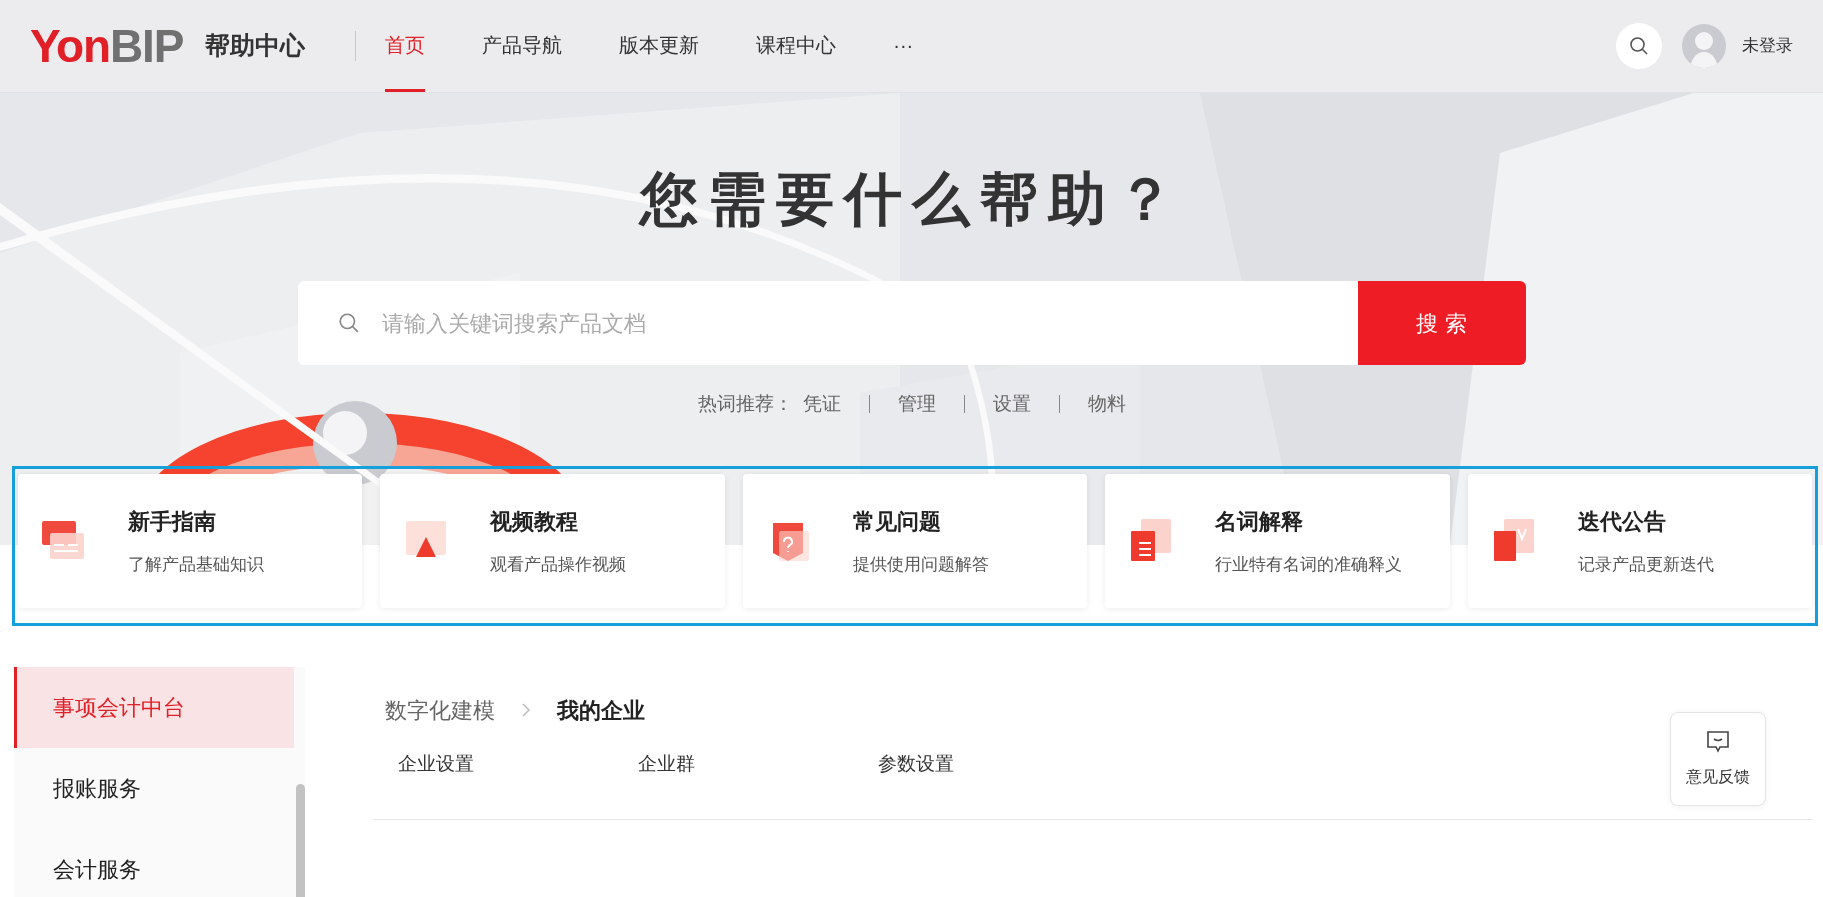 This screenshot has width=1823, height=897. What do you see at coordinates (154, 788) in the screenshot?
I see `sidebar-item: 报账服务` at bounding box center [154, 788].